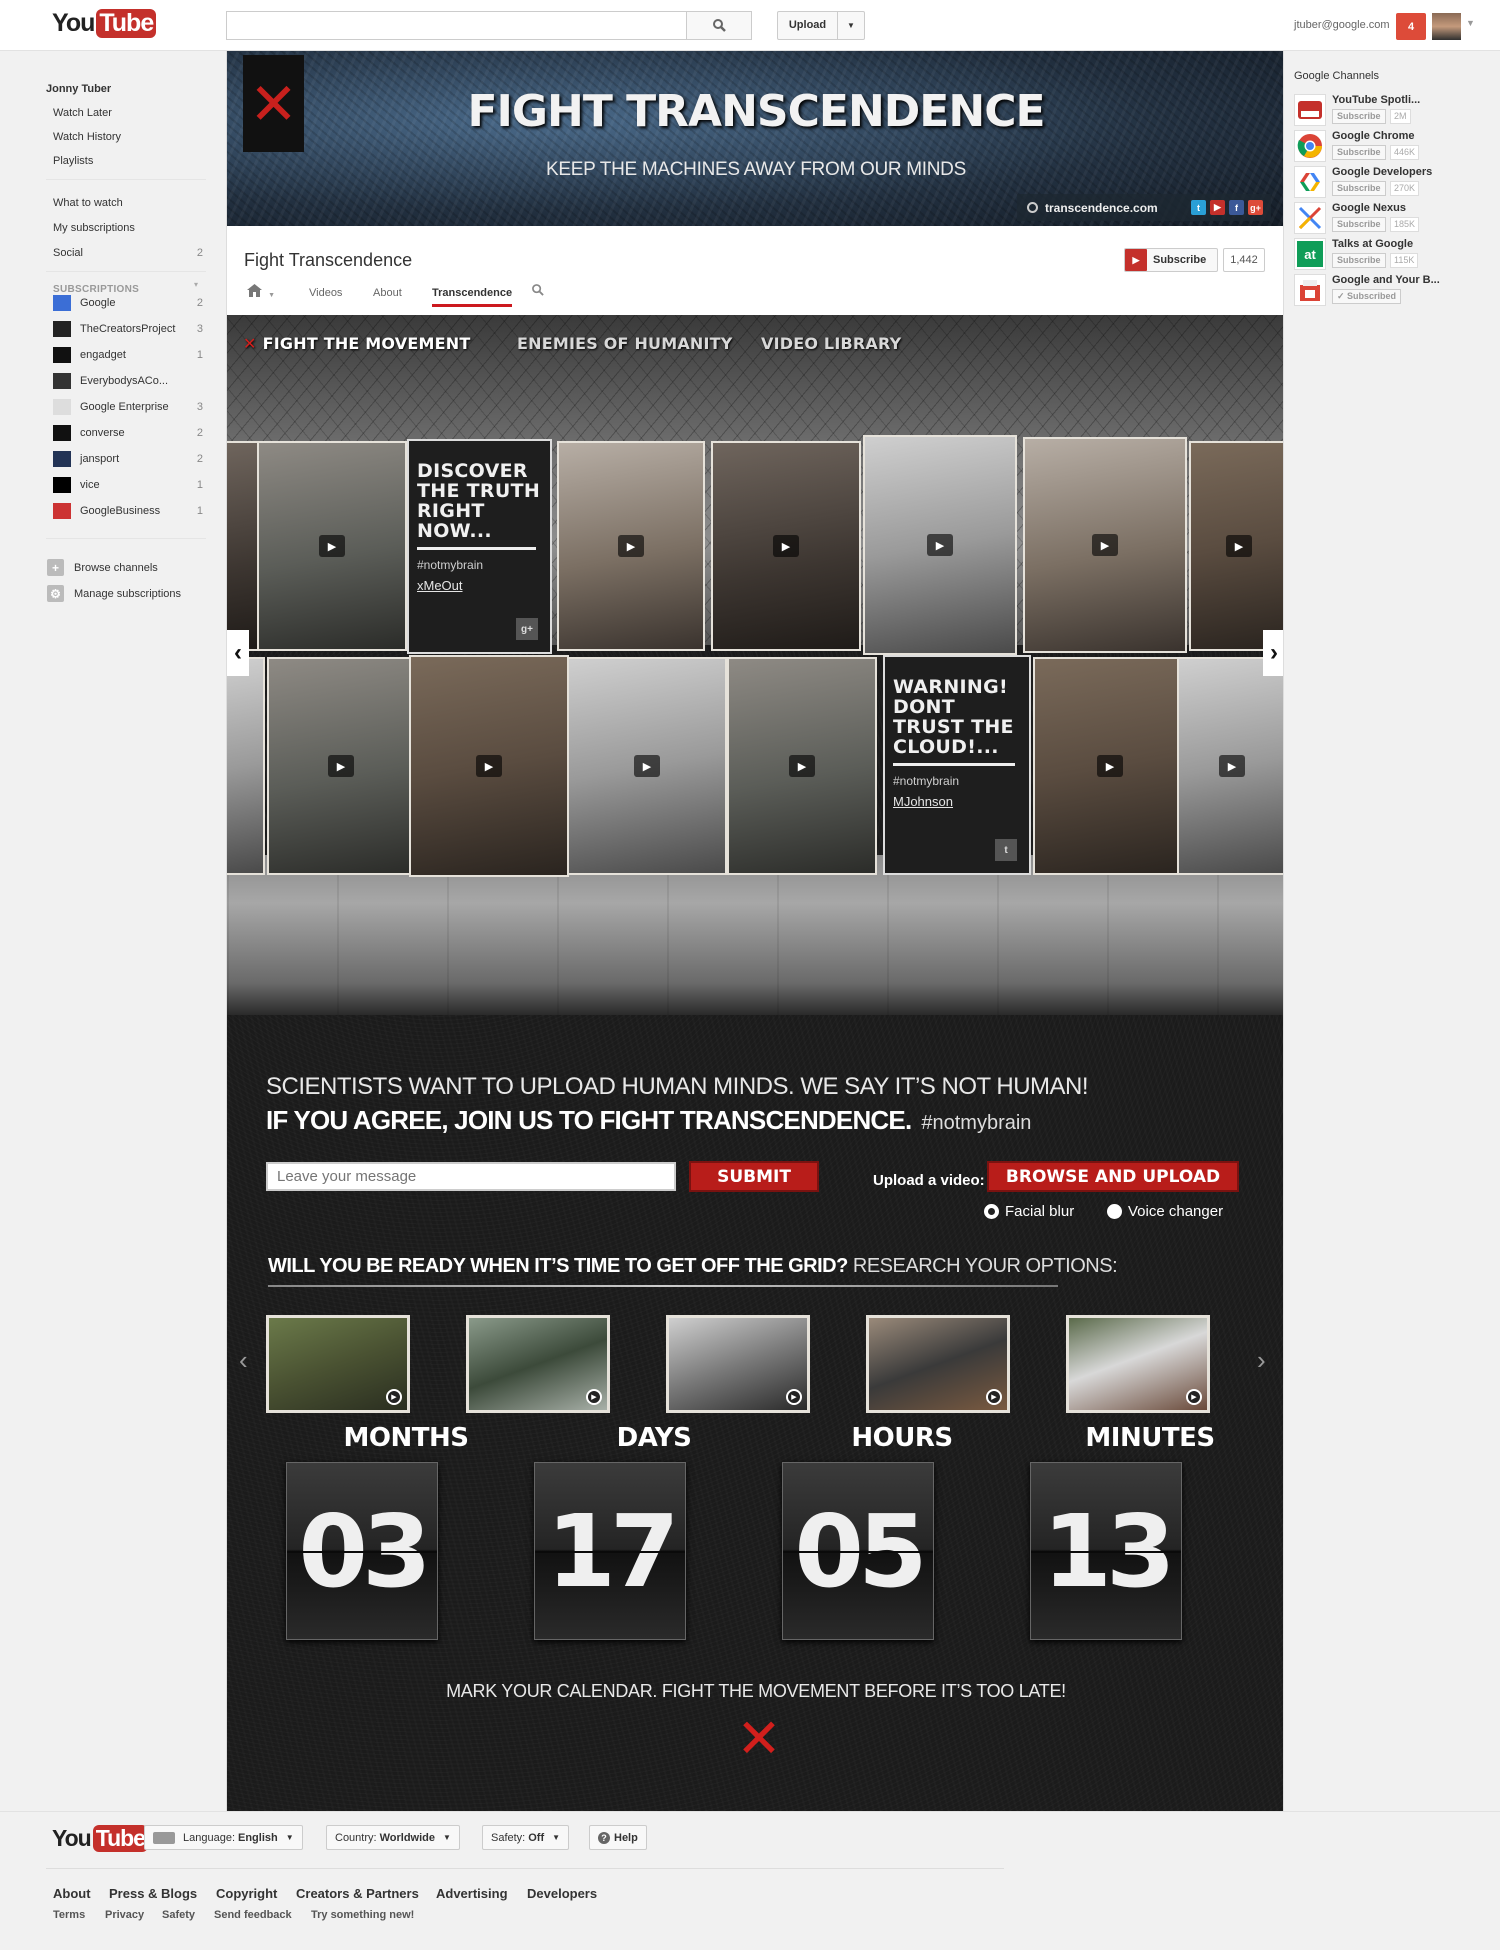 The width and height of the screenshot is (1500, 1950). What do you see at coordinates (1394, 292) in the screenshot?
I see `related-channel-item: Google and Your B... ✓ Subscribed` at bounding box center [1394, 292].